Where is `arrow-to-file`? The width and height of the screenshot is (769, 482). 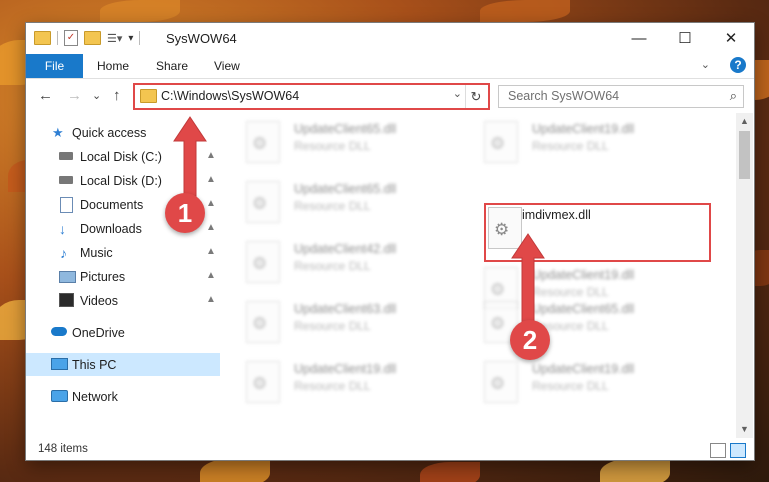
arrow-to-file is located at coordinates (528, 278).